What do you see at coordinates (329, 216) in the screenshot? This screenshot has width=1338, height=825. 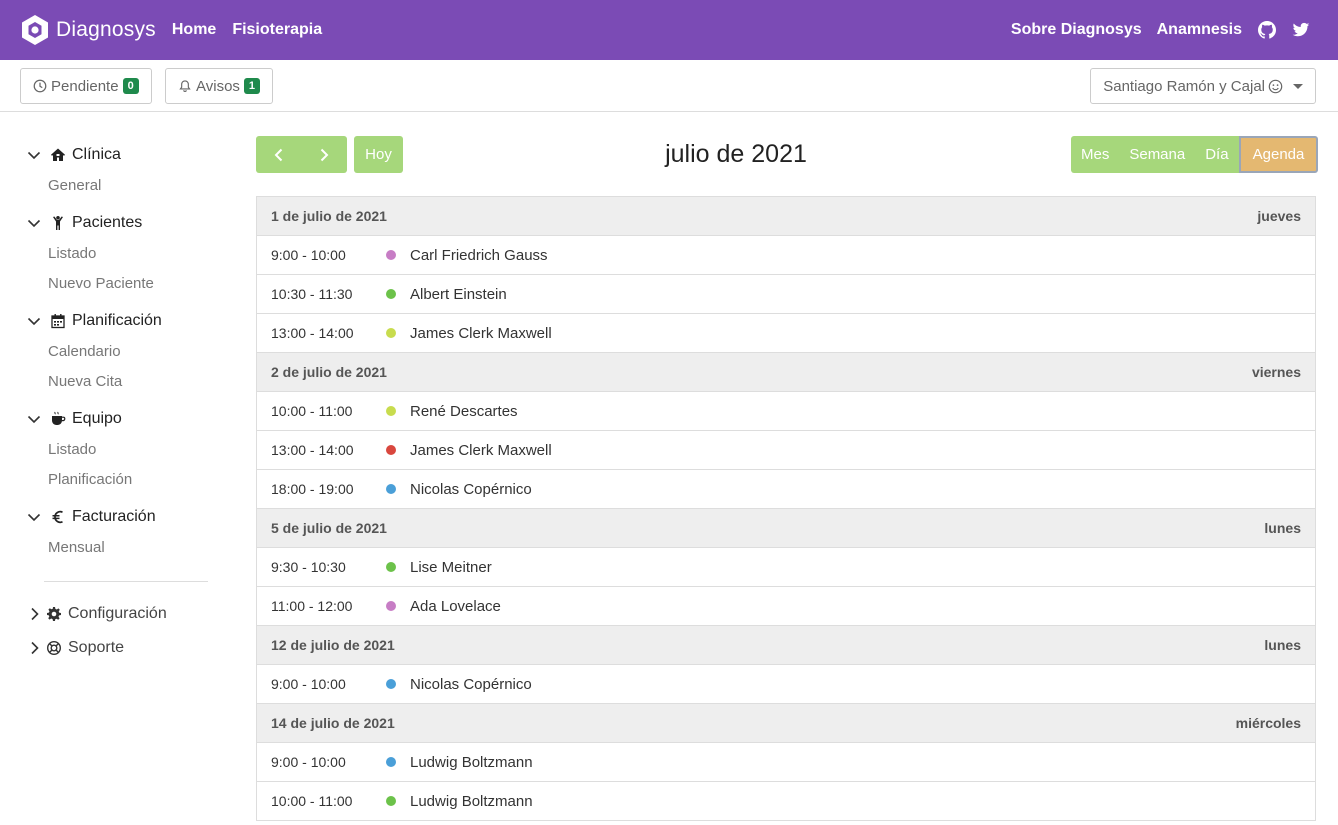 I see `agenda-date: 1 de julio de 2021` at bounding box center [329, 216].